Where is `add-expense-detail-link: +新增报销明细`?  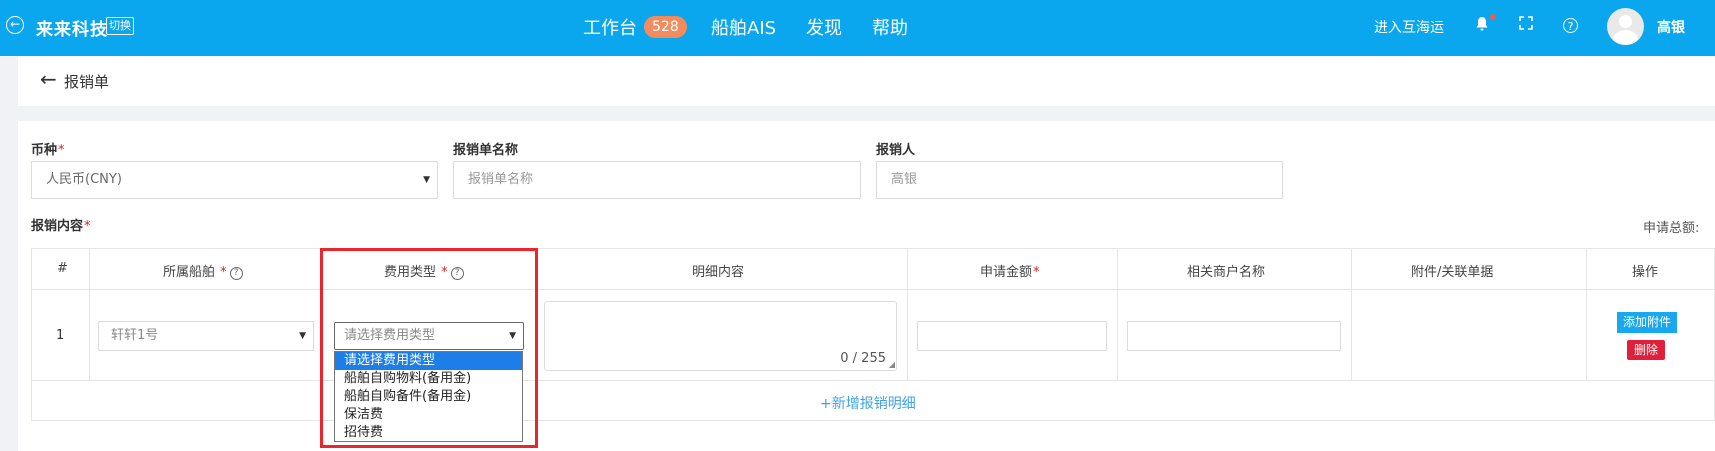
add-expense-detail-link: +新增报销明细 is located at coordinates (868, 403).